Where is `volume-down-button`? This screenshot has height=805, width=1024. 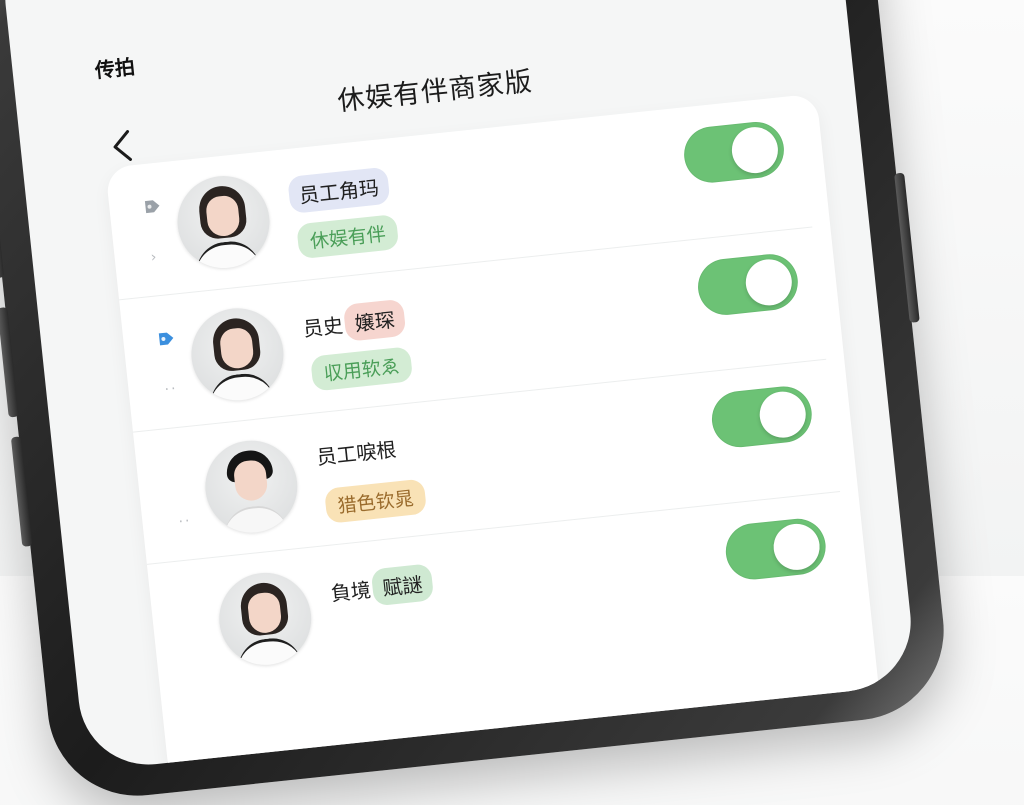
volume-down-button is located at coordinates (21, 491).